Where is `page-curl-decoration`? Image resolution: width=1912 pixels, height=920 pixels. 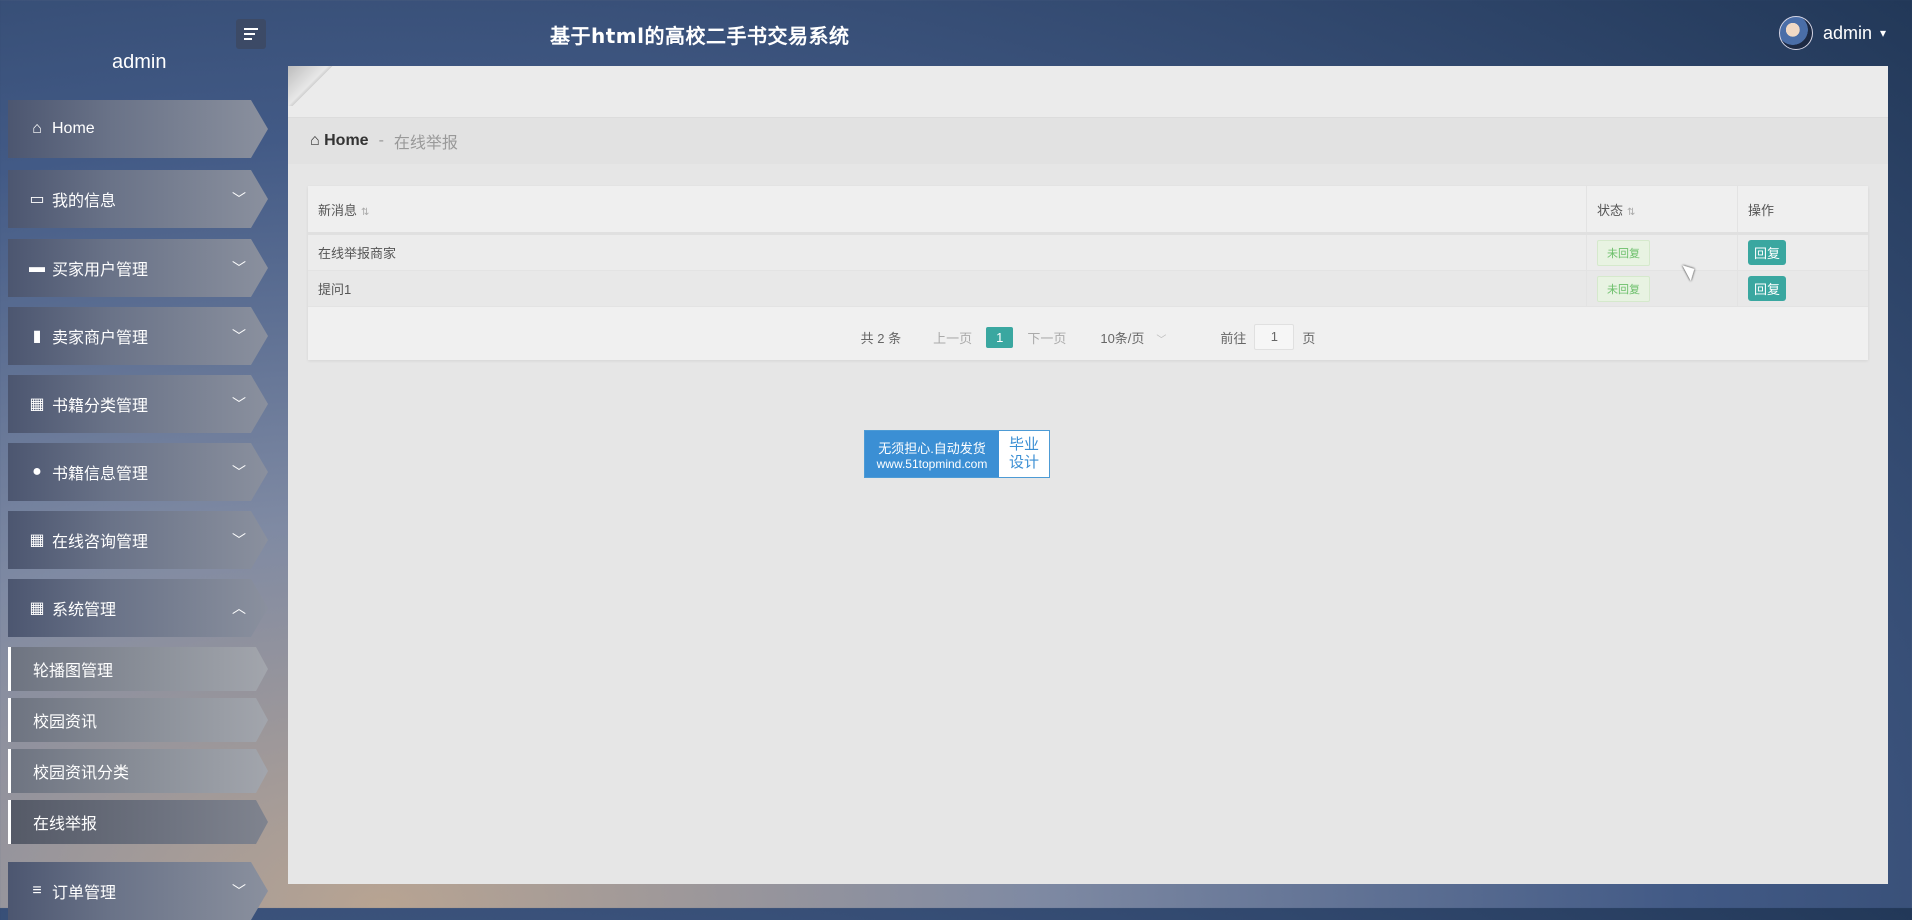
page-curl-decoration is located at coordinates (312, 86).